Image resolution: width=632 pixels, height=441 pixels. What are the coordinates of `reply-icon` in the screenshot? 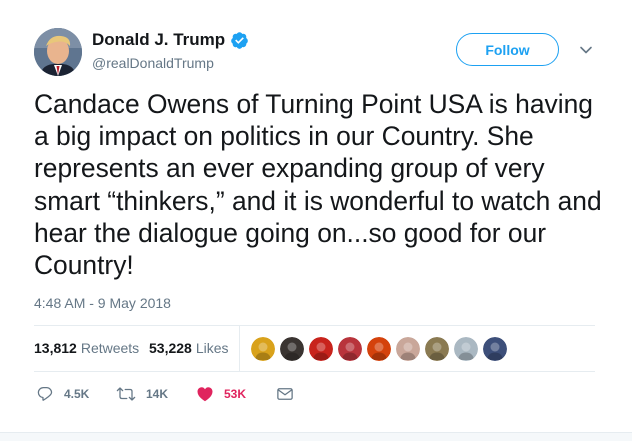 It's located at (45, 393).